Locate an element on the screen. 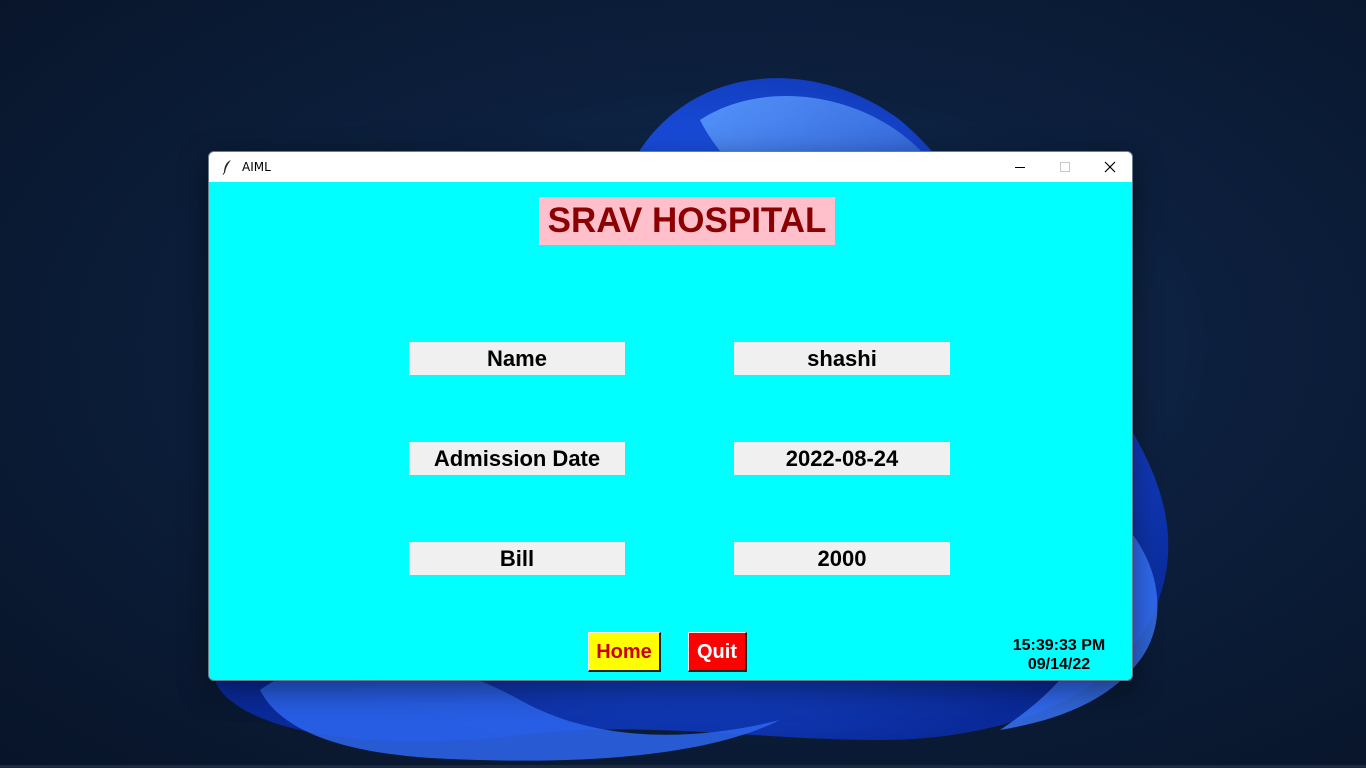 This screenshot has width=1366, height=768. maximize-button is located at coordinates (1064, 167).